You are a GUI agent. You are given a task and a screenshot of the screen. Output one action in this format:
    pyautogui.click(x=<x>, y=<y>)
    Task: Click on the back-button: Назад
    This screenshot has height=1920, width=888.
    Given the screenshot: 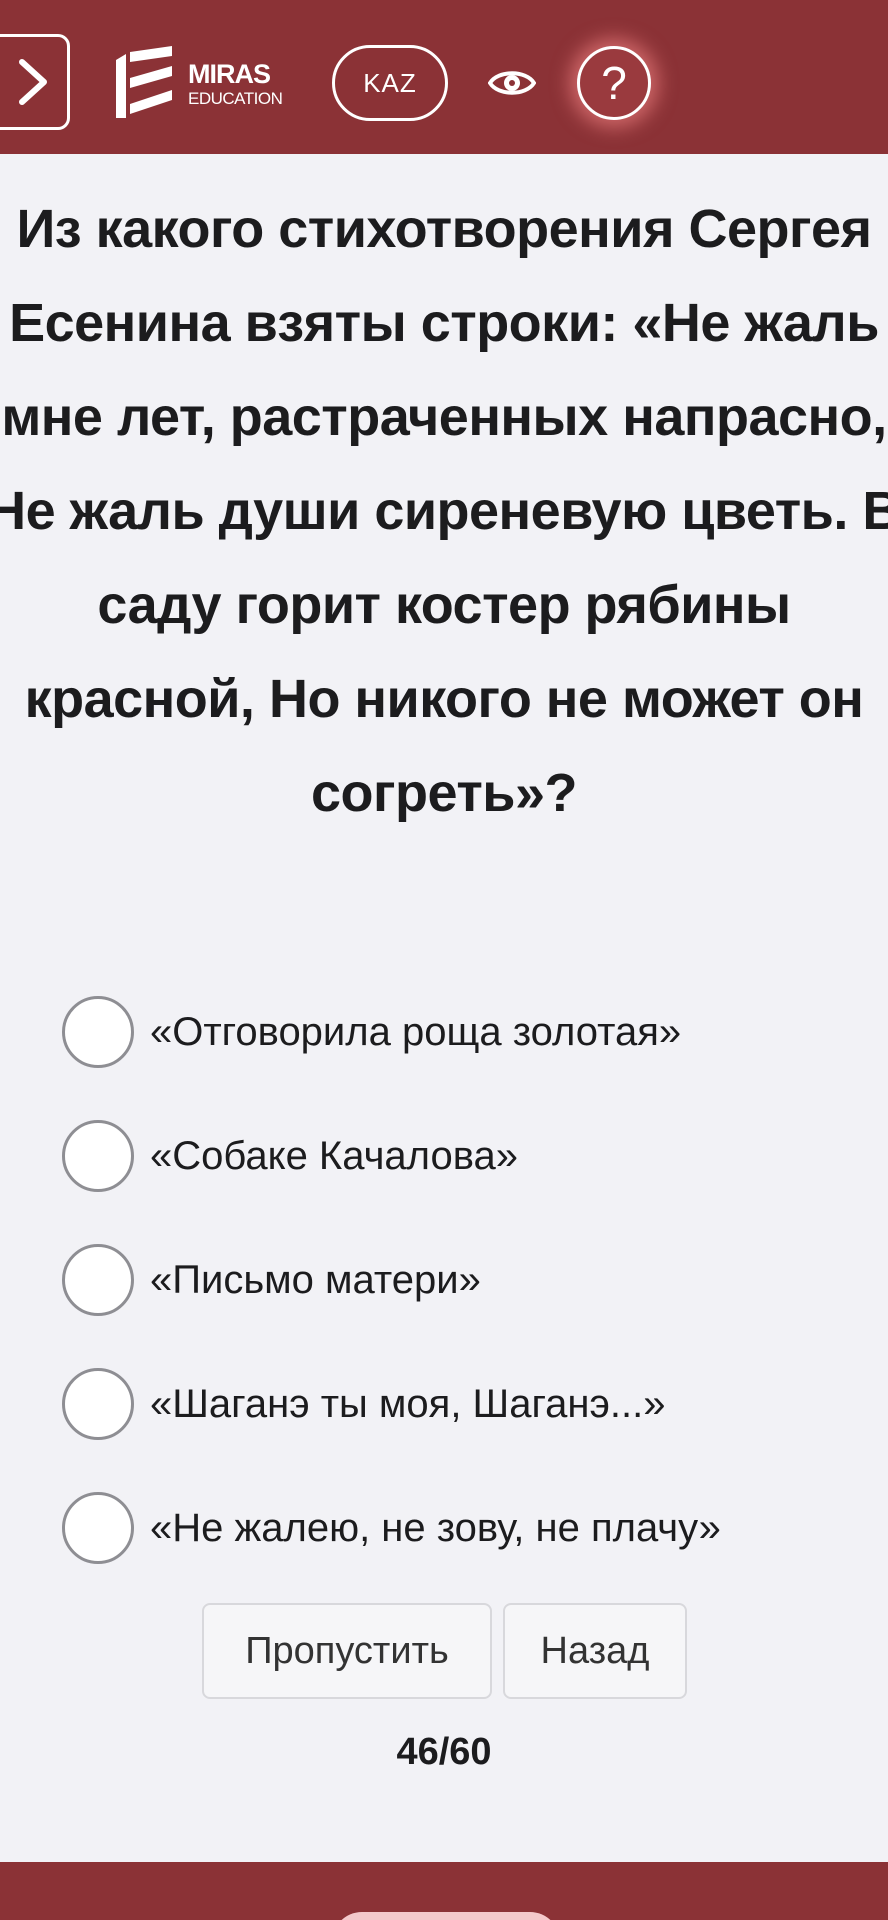 What is the action you would take?
    pyautogui.click(x=595, y=1651)
    